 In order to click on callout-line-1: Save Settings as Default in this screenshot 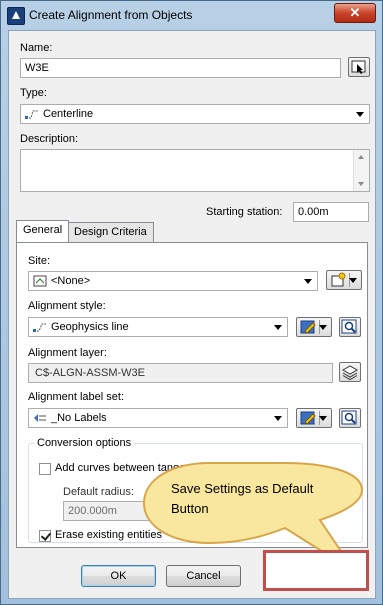, I will do `click(242, 488)`.